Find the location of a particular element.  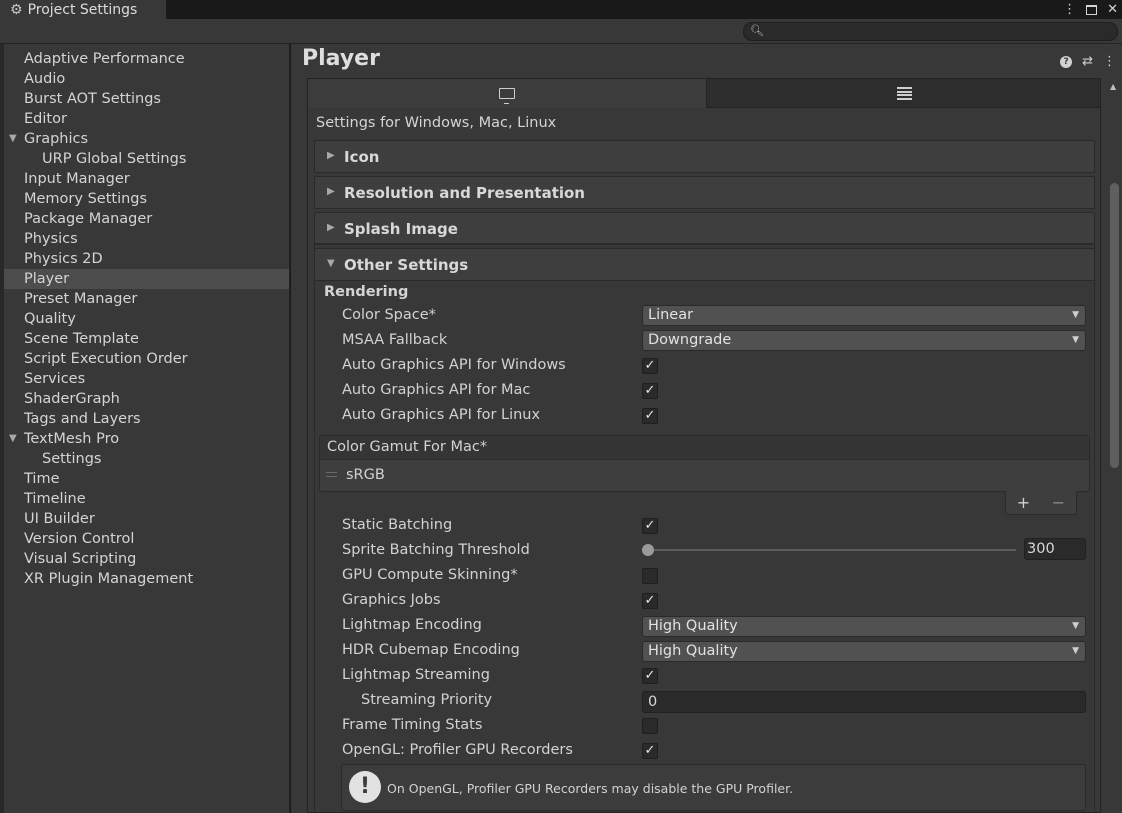

sidebar-item-player: Player is located at coordinates (146, 279).